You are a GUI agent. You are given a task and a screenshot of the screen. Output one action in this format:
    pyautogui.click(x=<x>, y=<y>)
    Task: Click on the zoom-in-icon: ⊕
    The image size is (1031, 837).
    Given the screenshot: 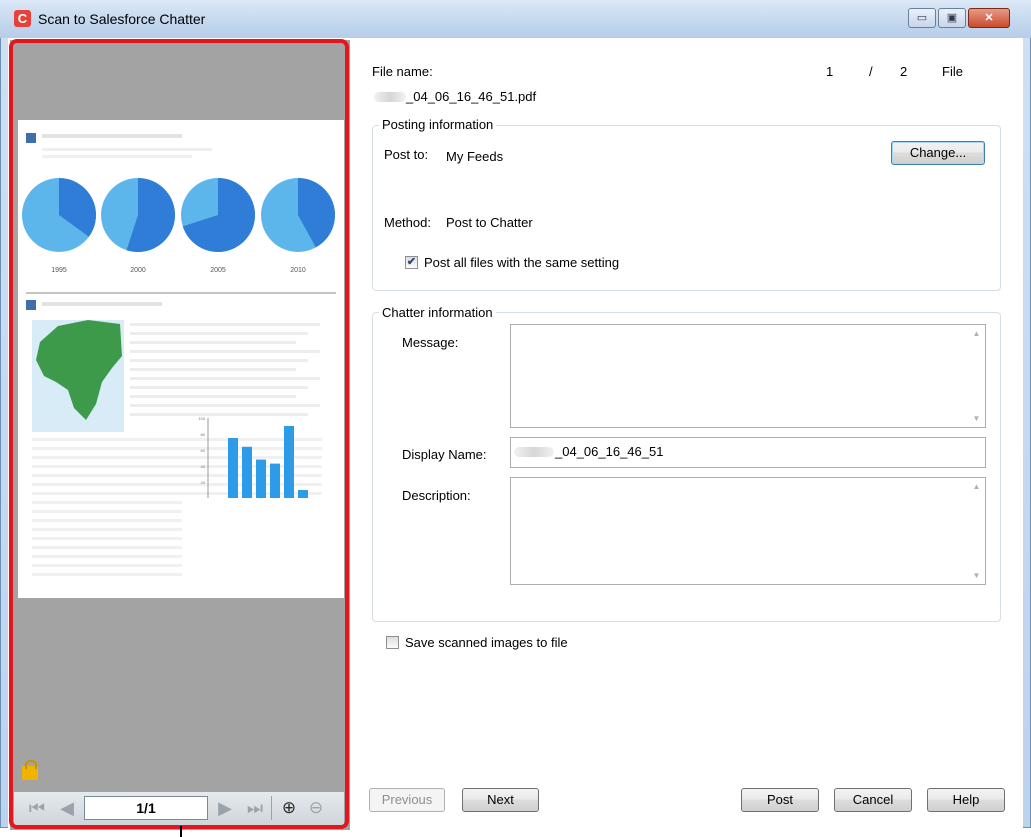 What is the action you would take?
    pyautogui.click(x=289, y=808)
    